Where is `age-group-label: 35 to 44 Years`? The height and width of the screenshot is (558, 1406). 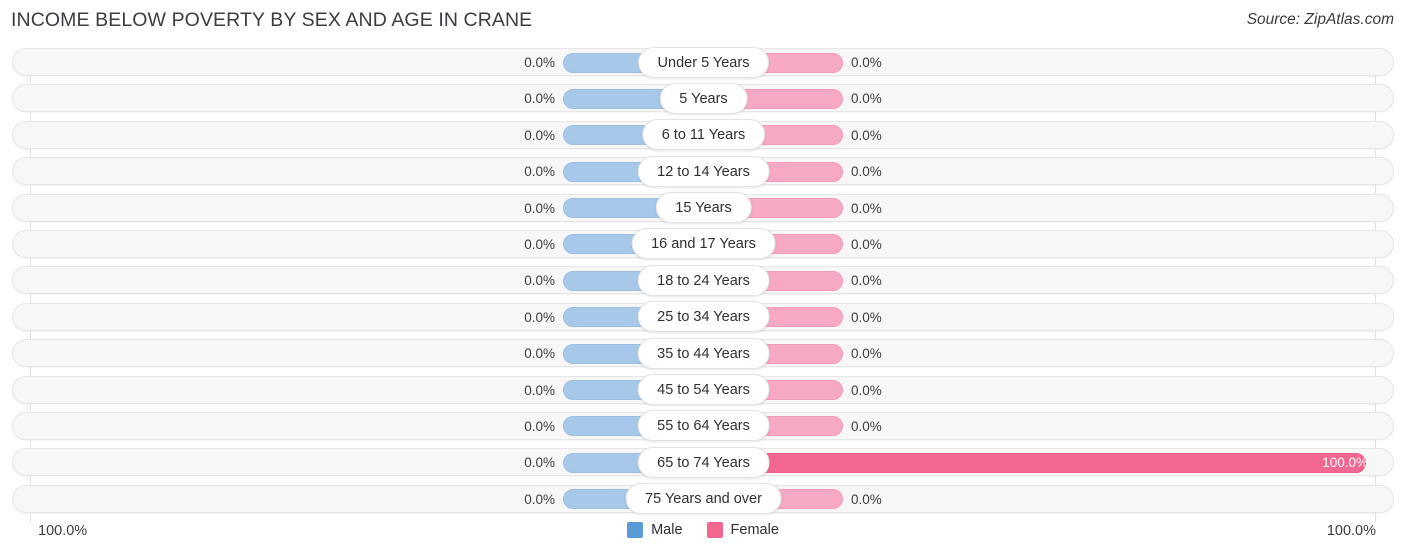 age-group-label: 35 to 44 Years is located at coordinates (703, 353).